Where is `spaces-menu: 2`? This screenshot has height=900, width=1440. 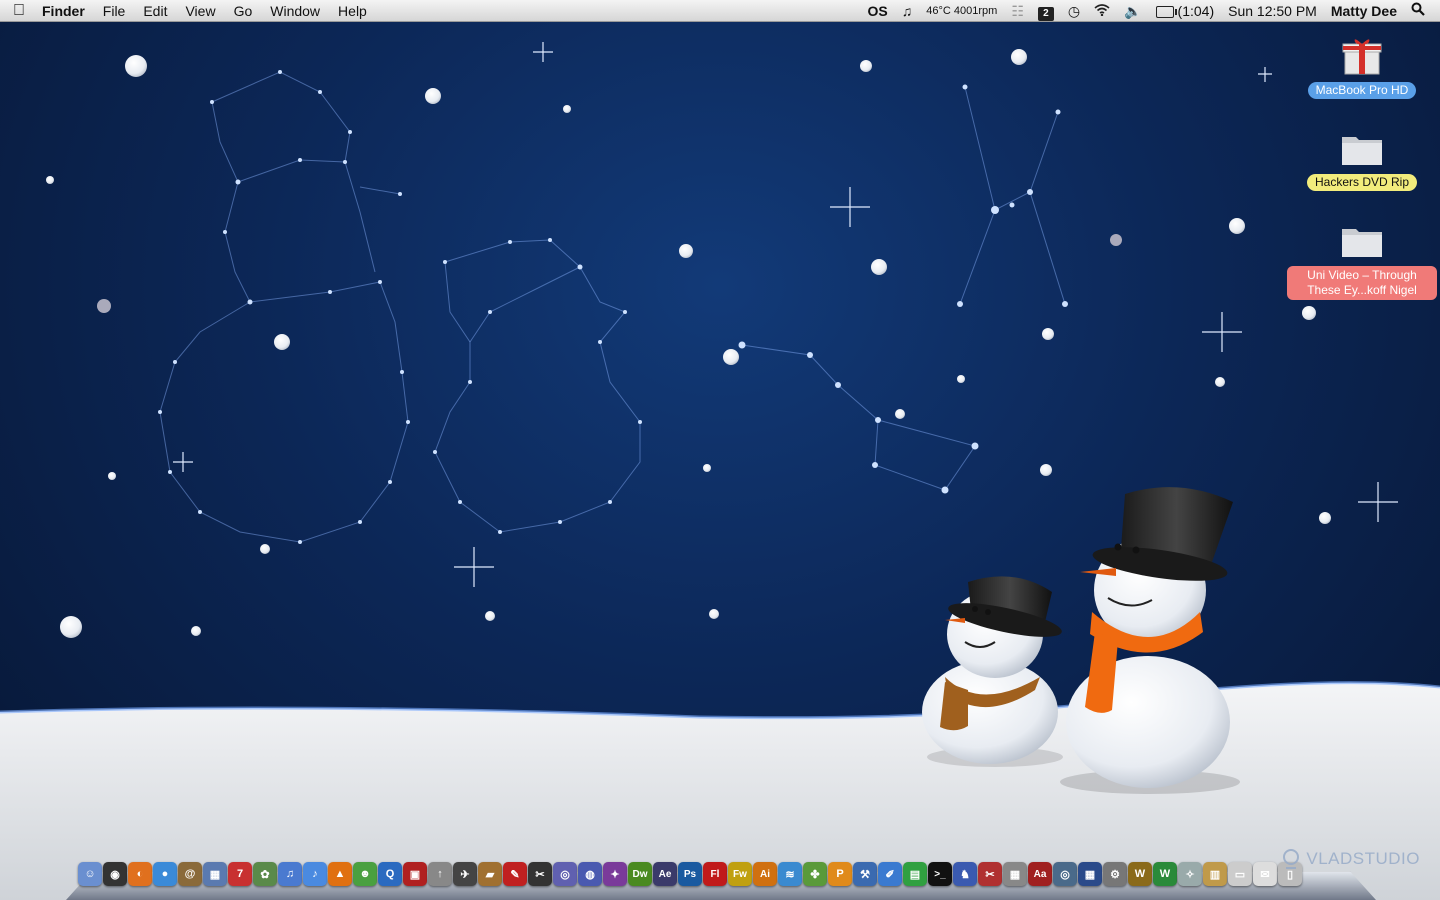 spaces-menu: 2 is located at coordinates (1046, 11).